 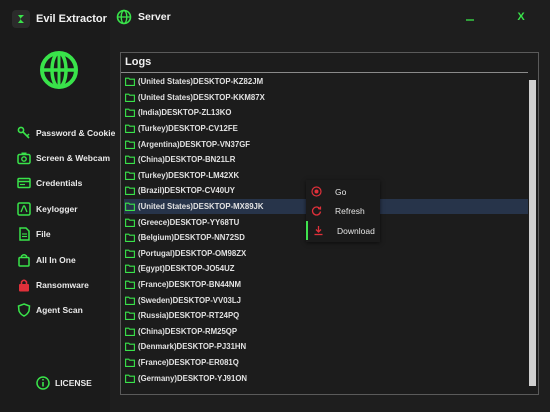 What do you see at coordinates (21, 19) in the screenshot?
I see `app-logo-icon` at bounding box center [21, 19].